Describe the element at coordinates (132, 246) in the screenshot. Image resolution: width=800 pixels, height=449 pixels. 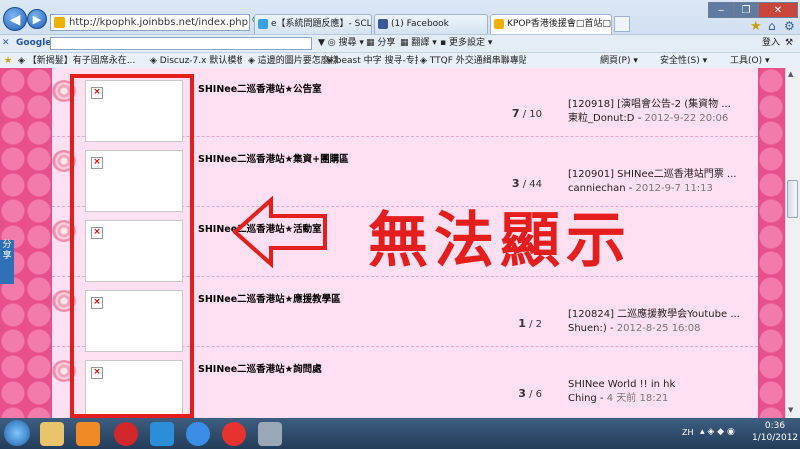
I see `highlight-box` at that location.